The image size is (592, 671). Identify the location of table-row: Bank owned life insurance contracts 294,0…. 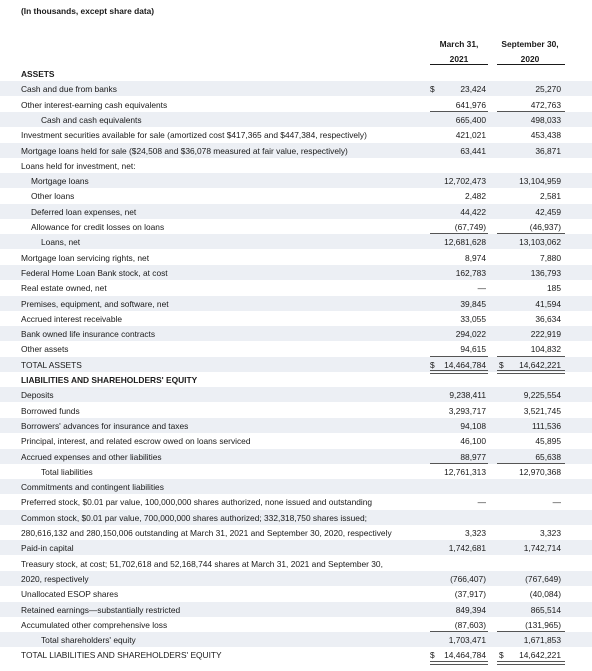
(296, 334).